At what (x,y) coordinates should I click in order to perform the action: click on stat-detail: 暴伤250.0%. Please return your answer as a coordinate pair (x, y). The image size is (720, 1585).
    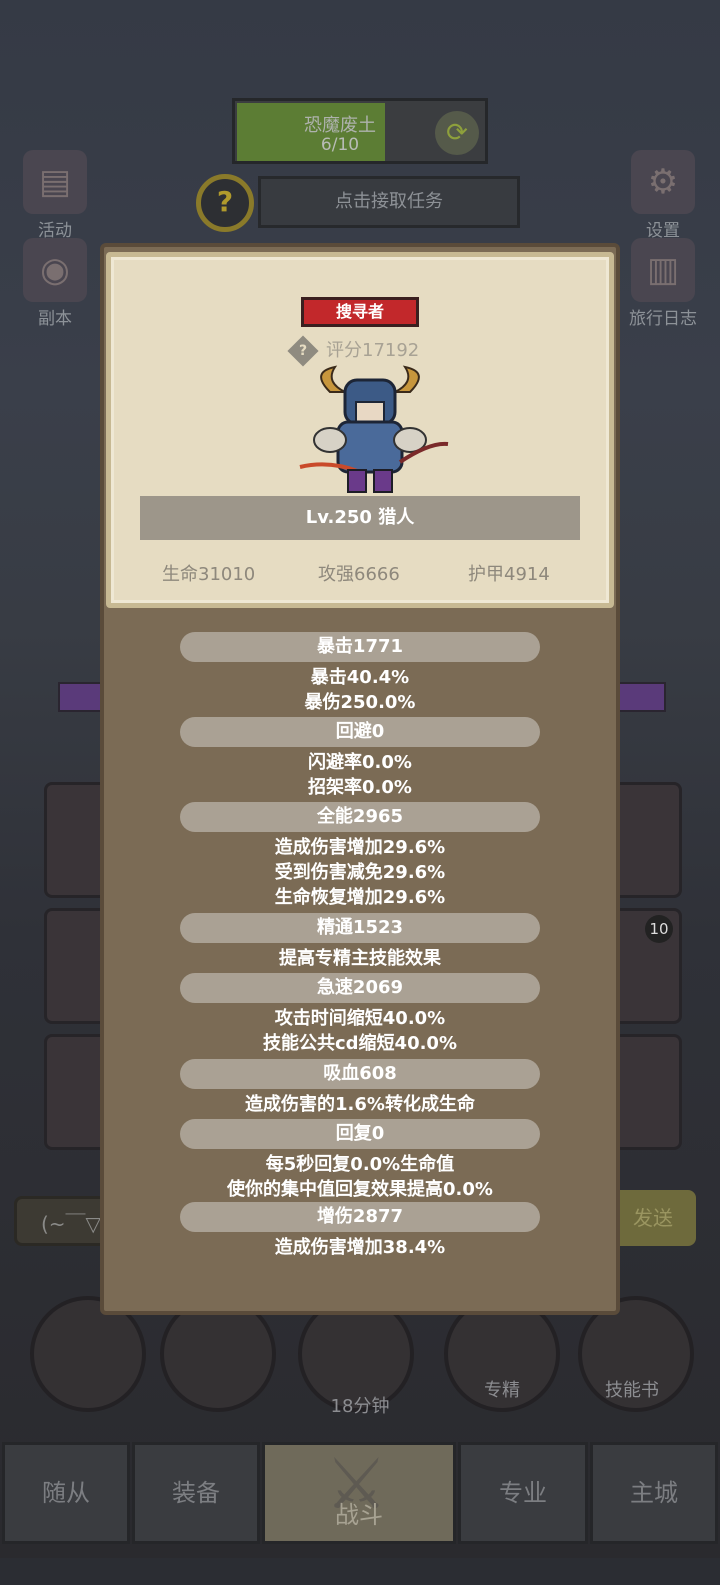
    Looking at the image, I should click on (360, 702).